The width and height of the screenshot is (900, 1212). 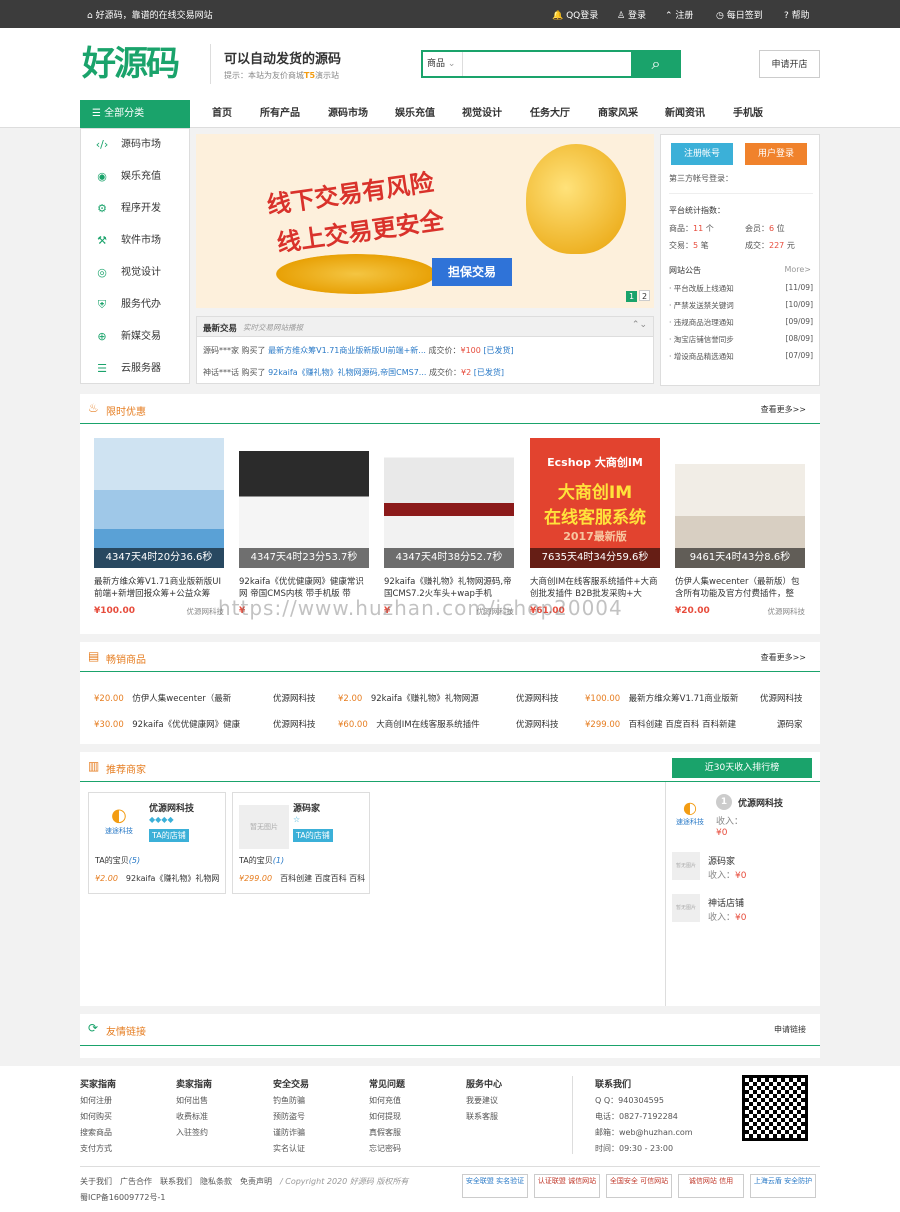 I want to click on search-input, so click(x=548, y=64).